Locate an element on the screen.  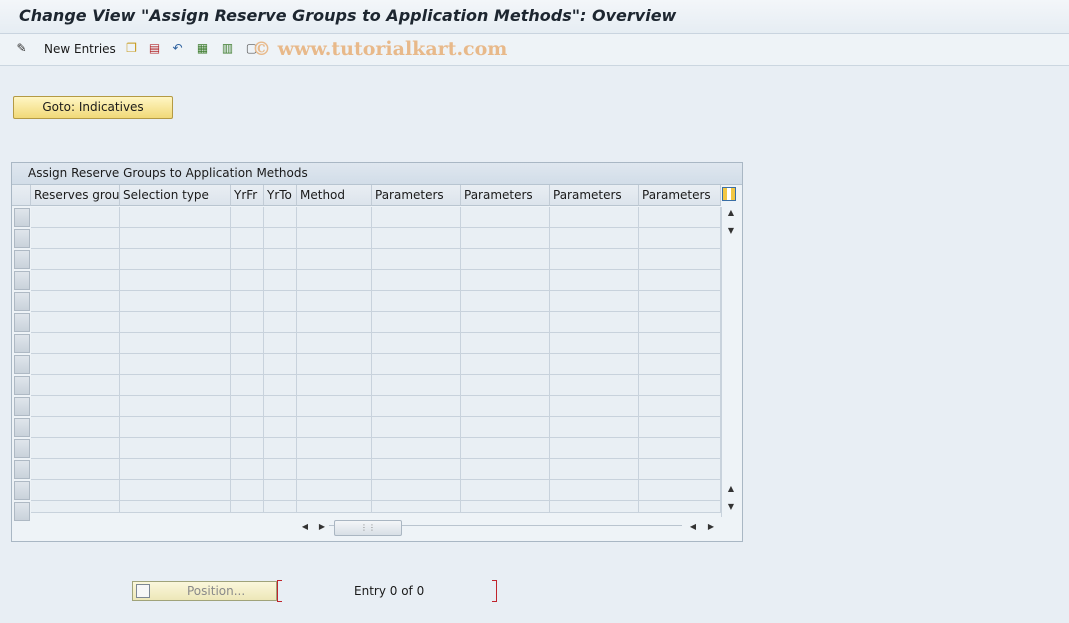
scroll-down-icon: ▼ is located at coordinates (731, 507).